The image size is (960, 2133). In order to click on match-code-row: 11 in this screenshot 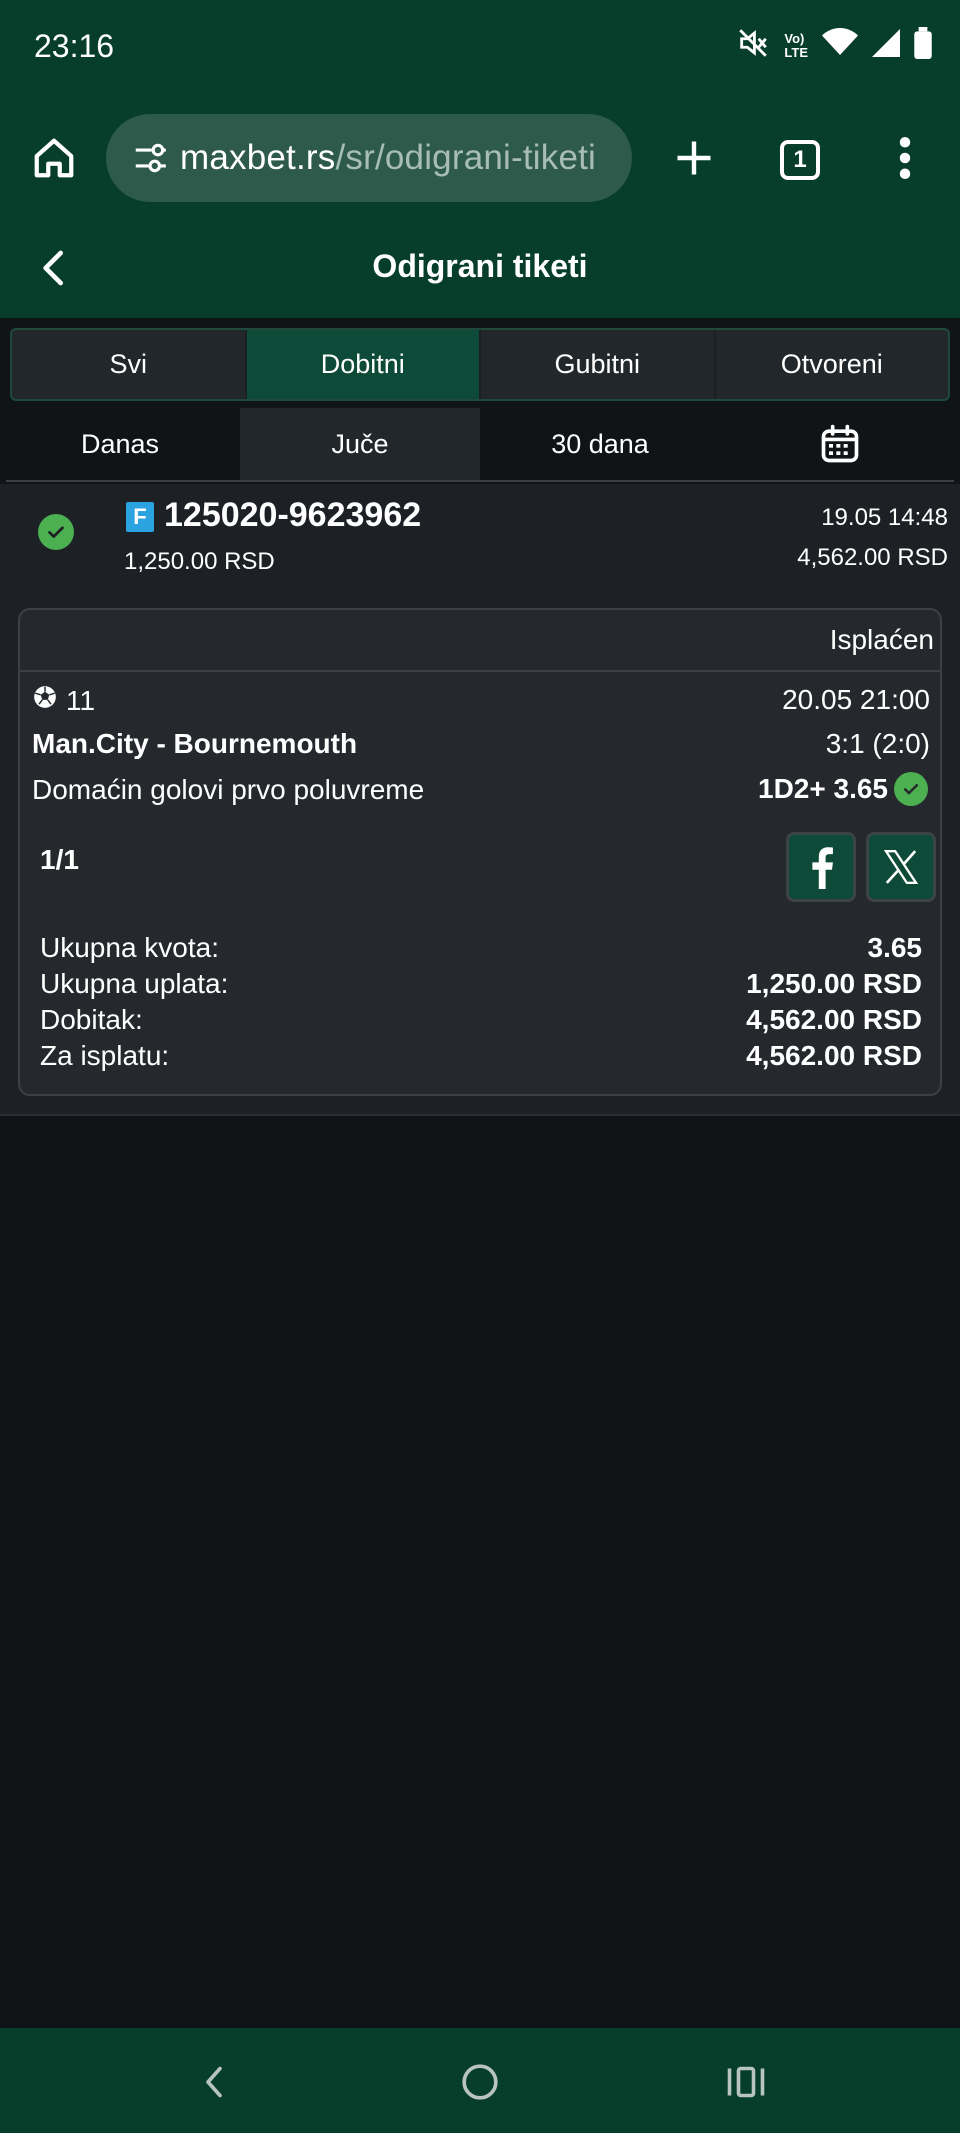, I will do `click(63, 700)`.